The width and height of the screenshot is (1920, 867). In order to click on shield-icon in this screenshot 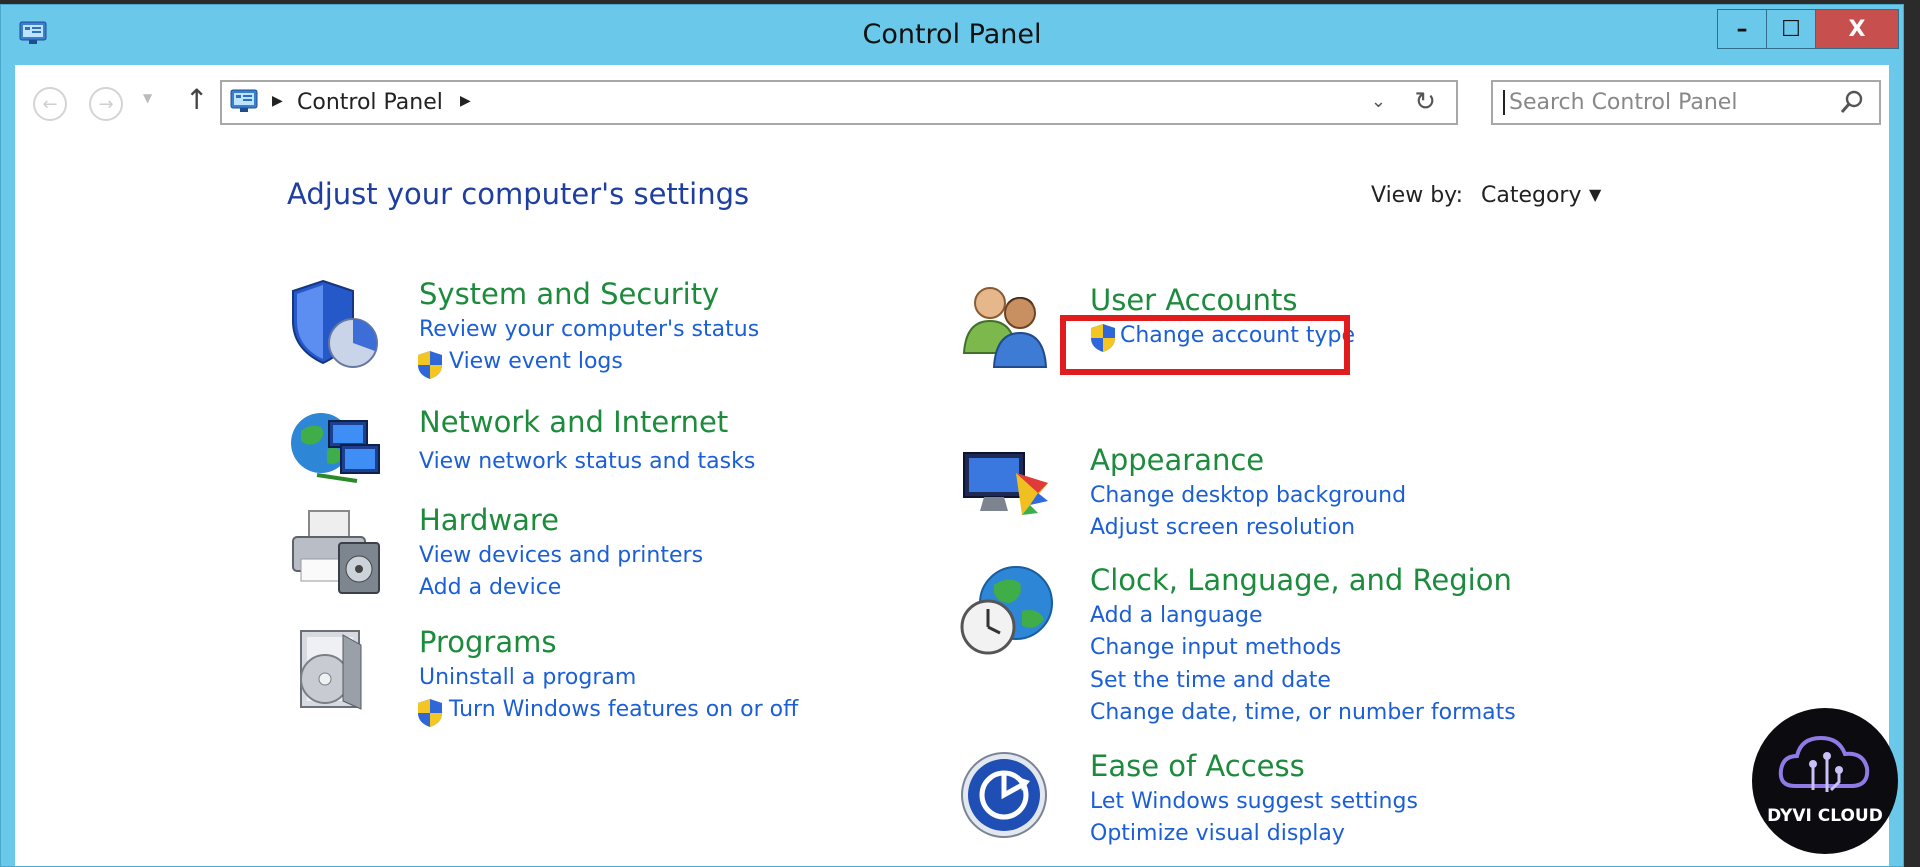, I will do `click(335, 325)`.